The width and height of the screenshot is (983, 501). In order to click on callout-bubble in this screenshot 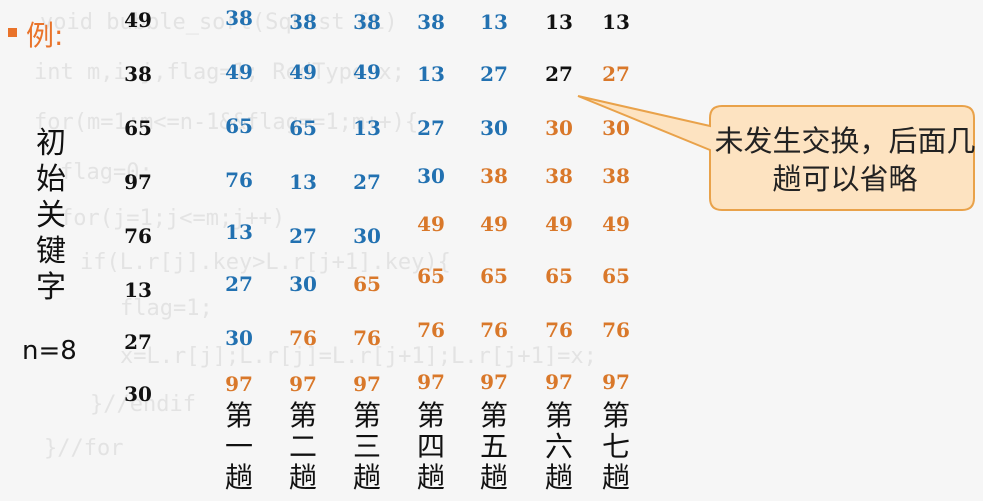, I will do `click(776, 153)`.